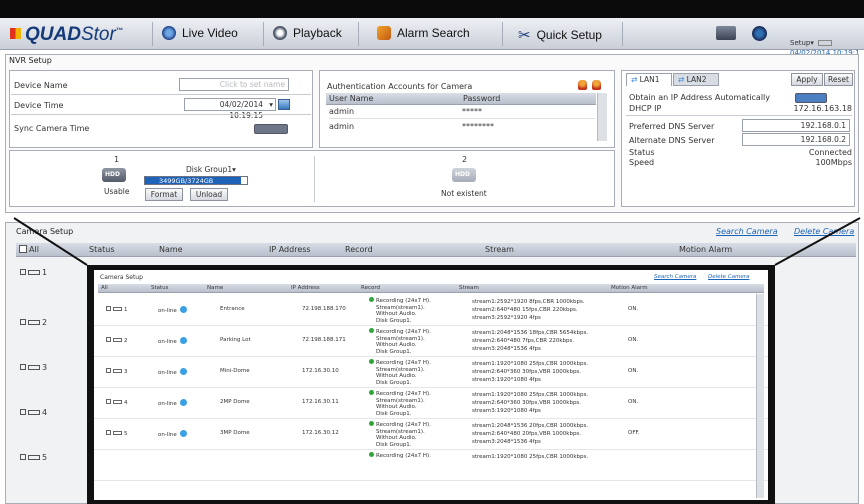 This screenshot has height=504, width=864. What do you see at coordinates (121, 277) in the screenshot?
I see `zoom-title: Camera Setup` at bounding box center [121, 277].